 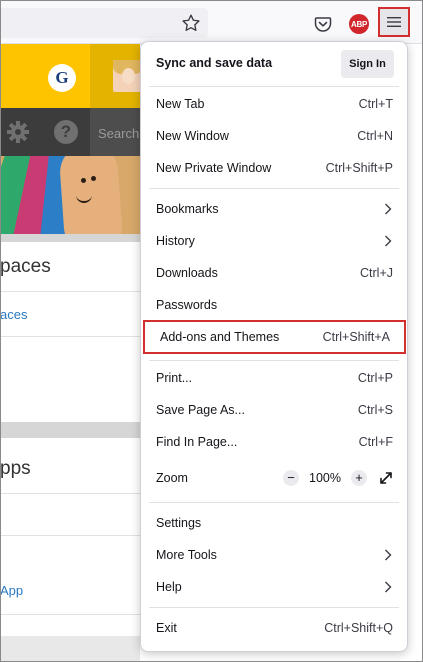 I want to click on menu-item-new-window: New Window Ctrl+N, so click(x=274, y=136).